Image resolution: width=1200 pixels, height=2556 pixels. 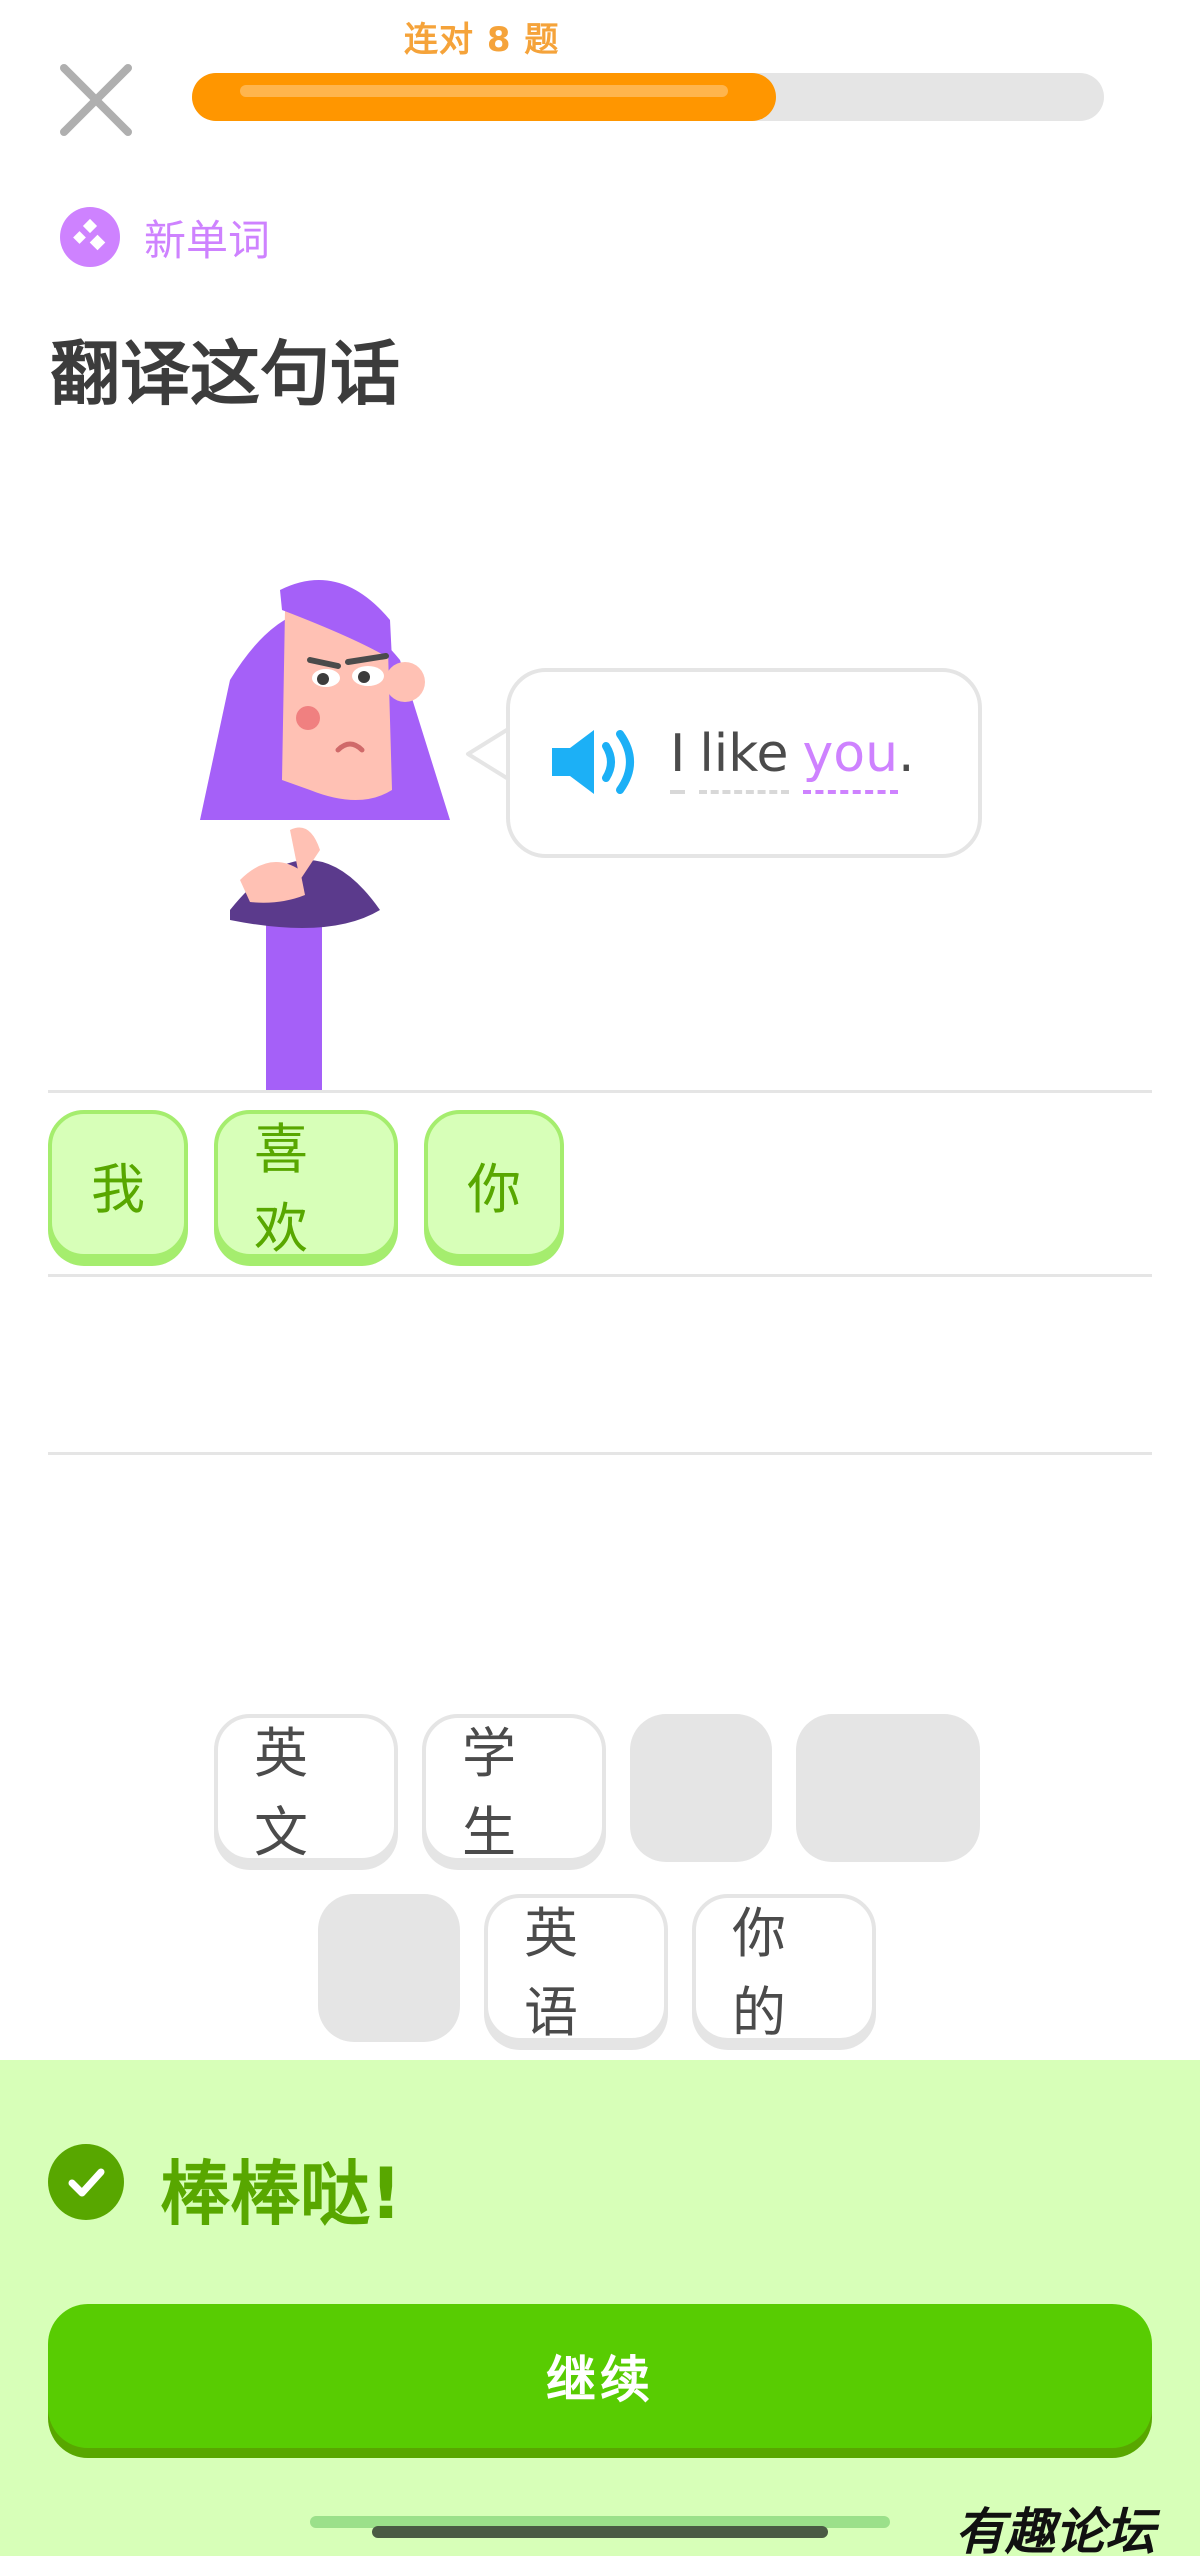 What do you see at coordinates (600, 2376) in the screenshot?
I see `continue-button: 继续` at bounding box center [600, 2376].